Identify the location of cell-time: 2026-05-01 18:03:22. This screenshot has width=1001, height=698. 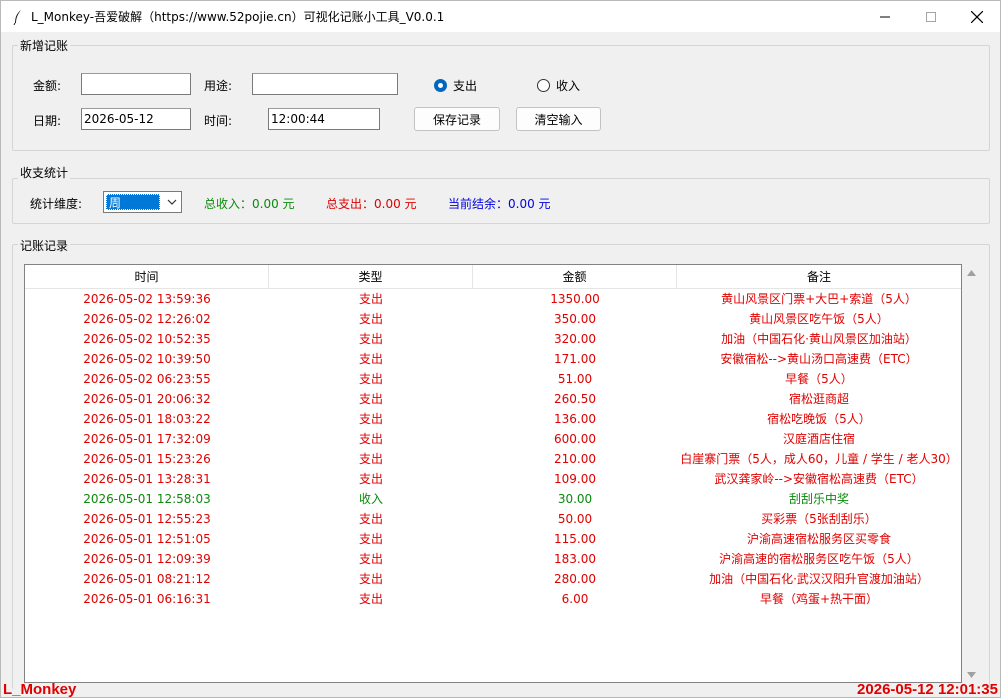
(147, 419).